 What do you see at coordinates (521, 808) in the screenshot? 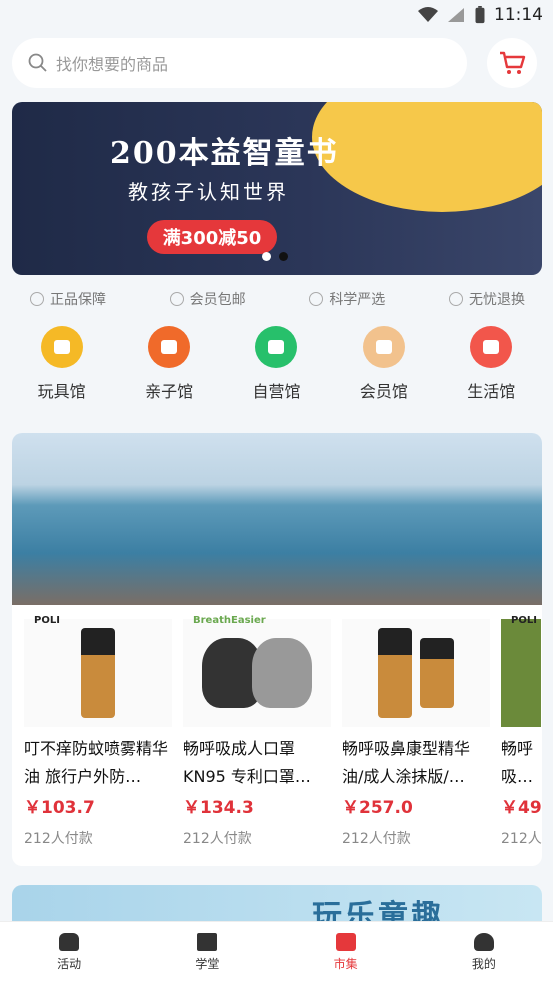
I see `product-price: ￥49` at bounding box center [521, 808].